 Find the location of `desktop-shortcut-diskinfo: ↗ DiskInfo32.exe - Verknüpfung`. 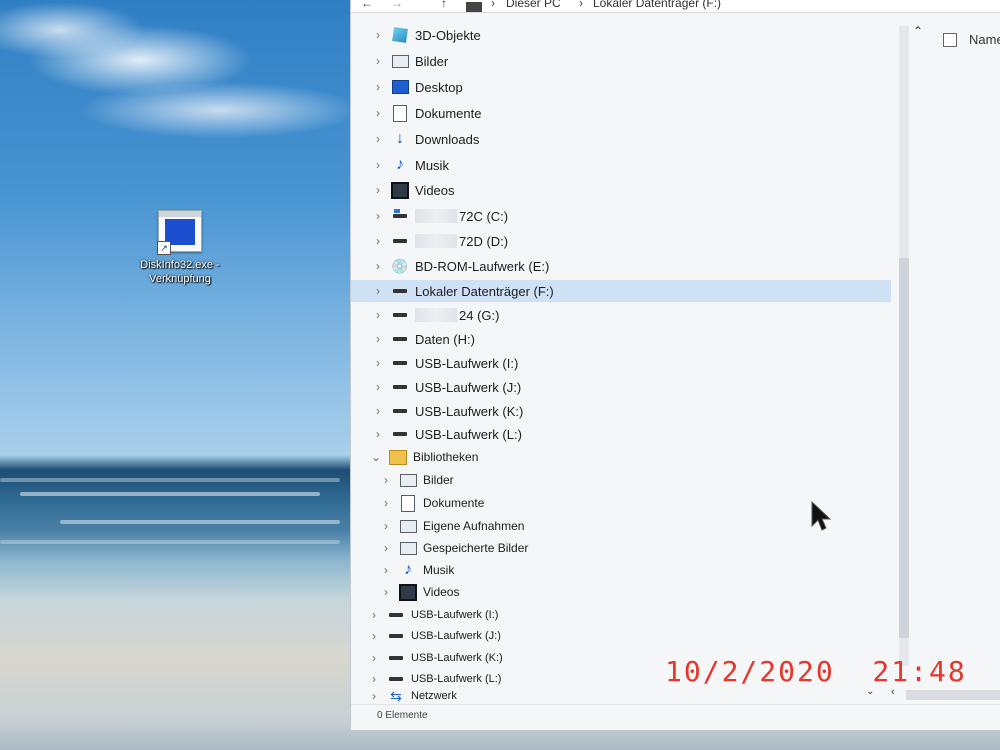

desktop-shortcut-diskinfo: ↗ DiskInfo32.exe - Verknüpfung is located at coordinates (180, 248).